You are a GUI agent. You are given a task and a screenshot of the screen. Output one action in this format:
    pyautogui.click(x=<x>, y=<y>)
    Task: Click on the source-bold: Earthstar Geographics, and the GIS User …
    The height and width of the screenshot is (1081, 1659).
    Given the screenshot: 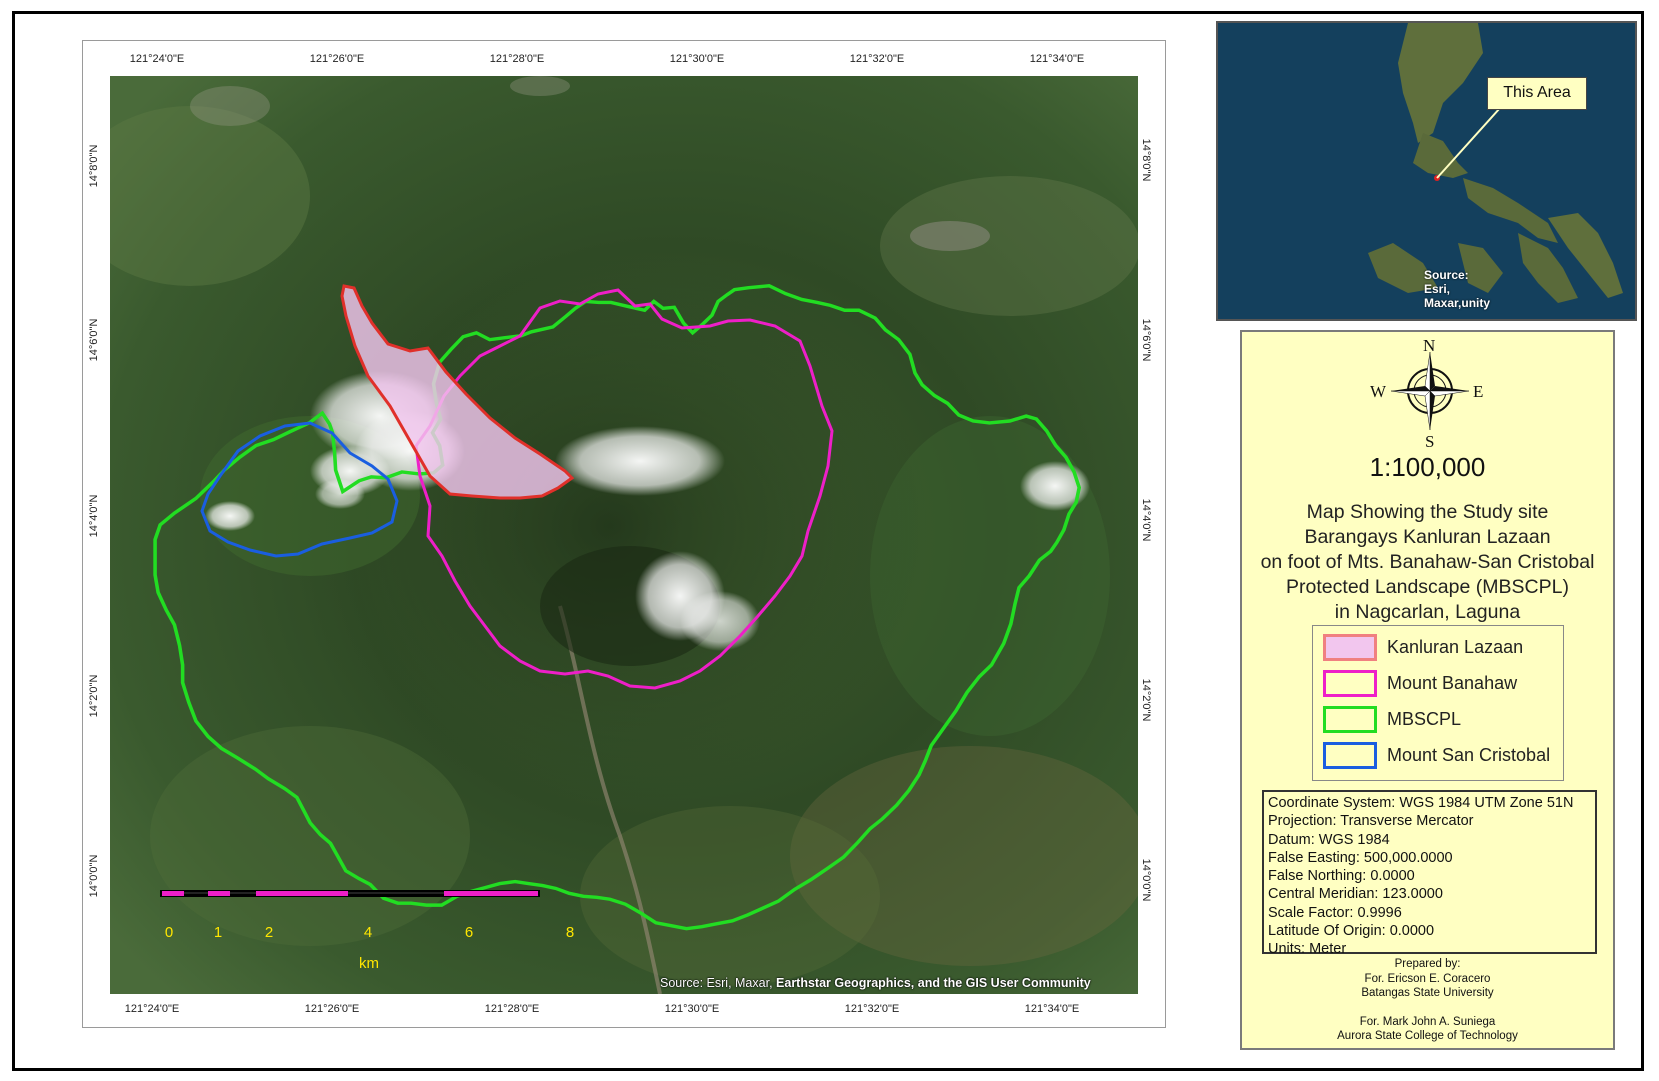 What is the action you would take?
    pyautogui.click(x=933, y=983)
    